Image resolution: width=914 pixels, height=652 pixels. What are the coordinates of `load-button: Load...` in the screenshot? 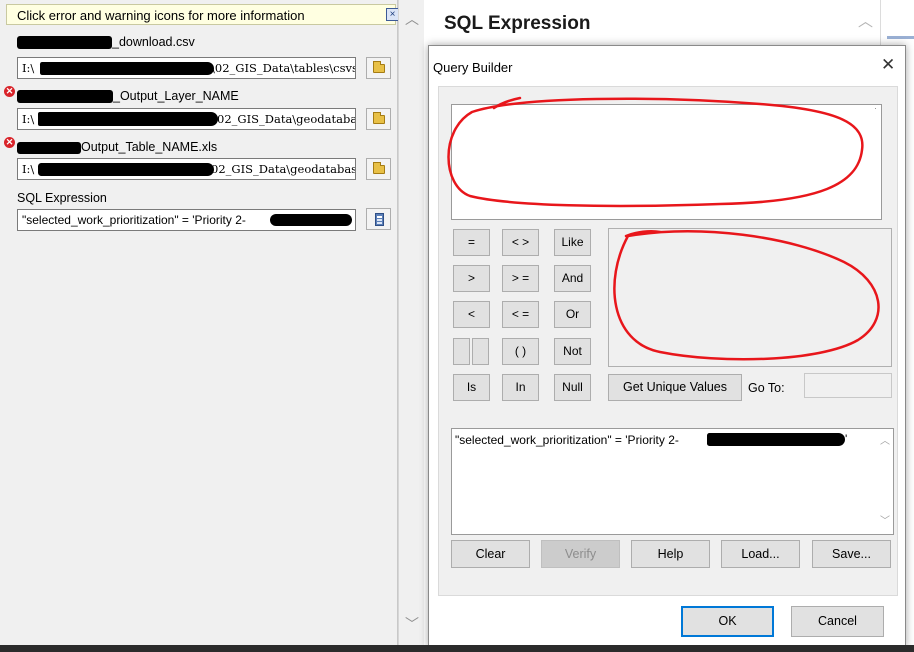 It's located at (760, 554).